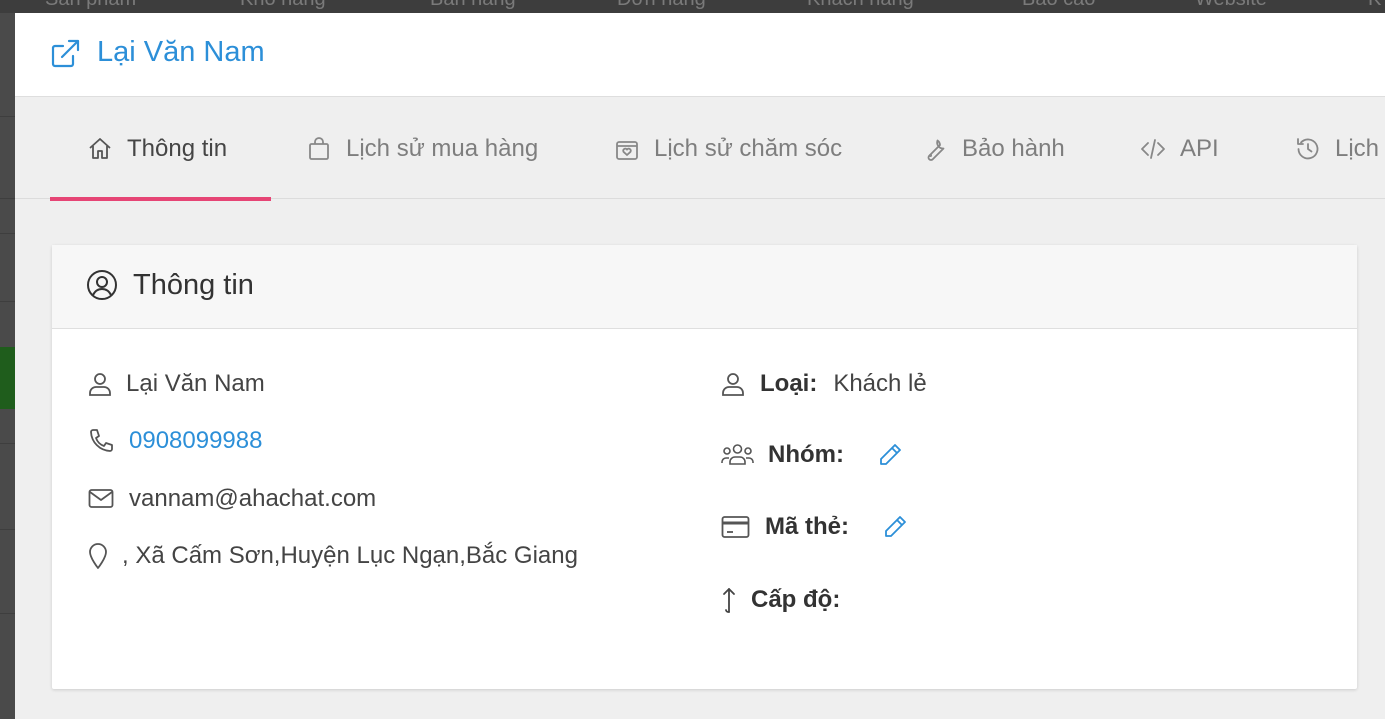 The width and height of the screenshot is (1385, 719). What do you see at coordinates (1374, 5) in the screenshot?
I see `bg-nav-item: K` at bounding box center [1374, 5].